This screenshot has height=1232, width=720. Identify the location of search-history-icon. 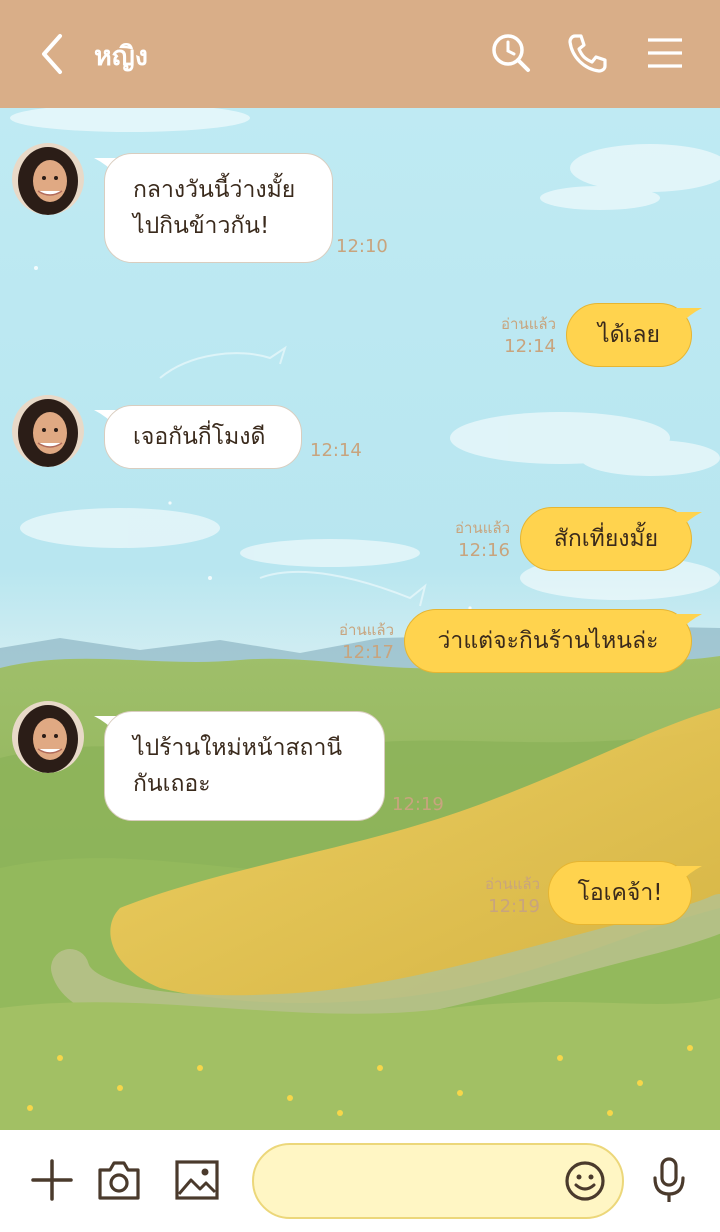
(511, 53).